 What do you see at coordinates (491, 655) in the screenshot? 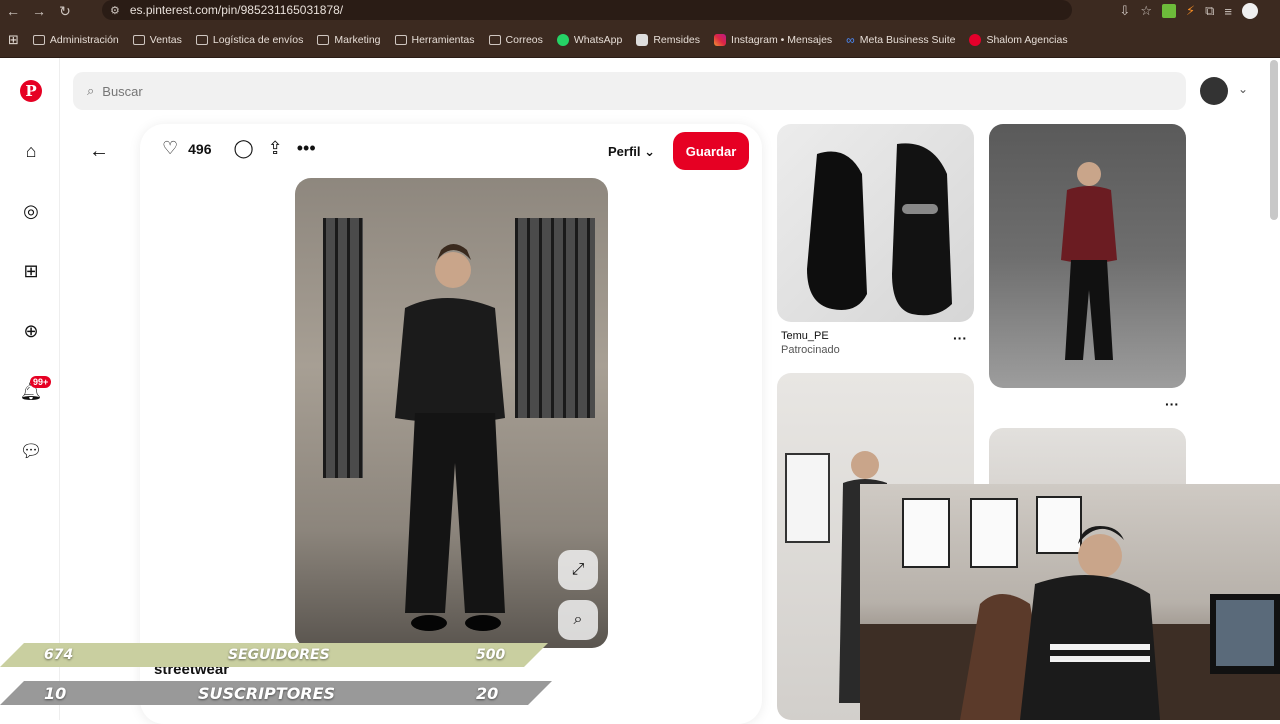
I see `followers-goal: 500` at bounding box center [491, 655].